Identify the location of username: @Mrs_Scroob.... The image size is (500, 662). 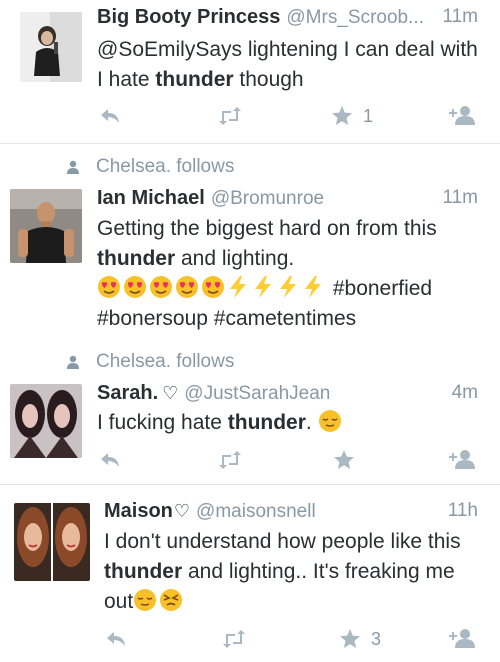
(355, 17).